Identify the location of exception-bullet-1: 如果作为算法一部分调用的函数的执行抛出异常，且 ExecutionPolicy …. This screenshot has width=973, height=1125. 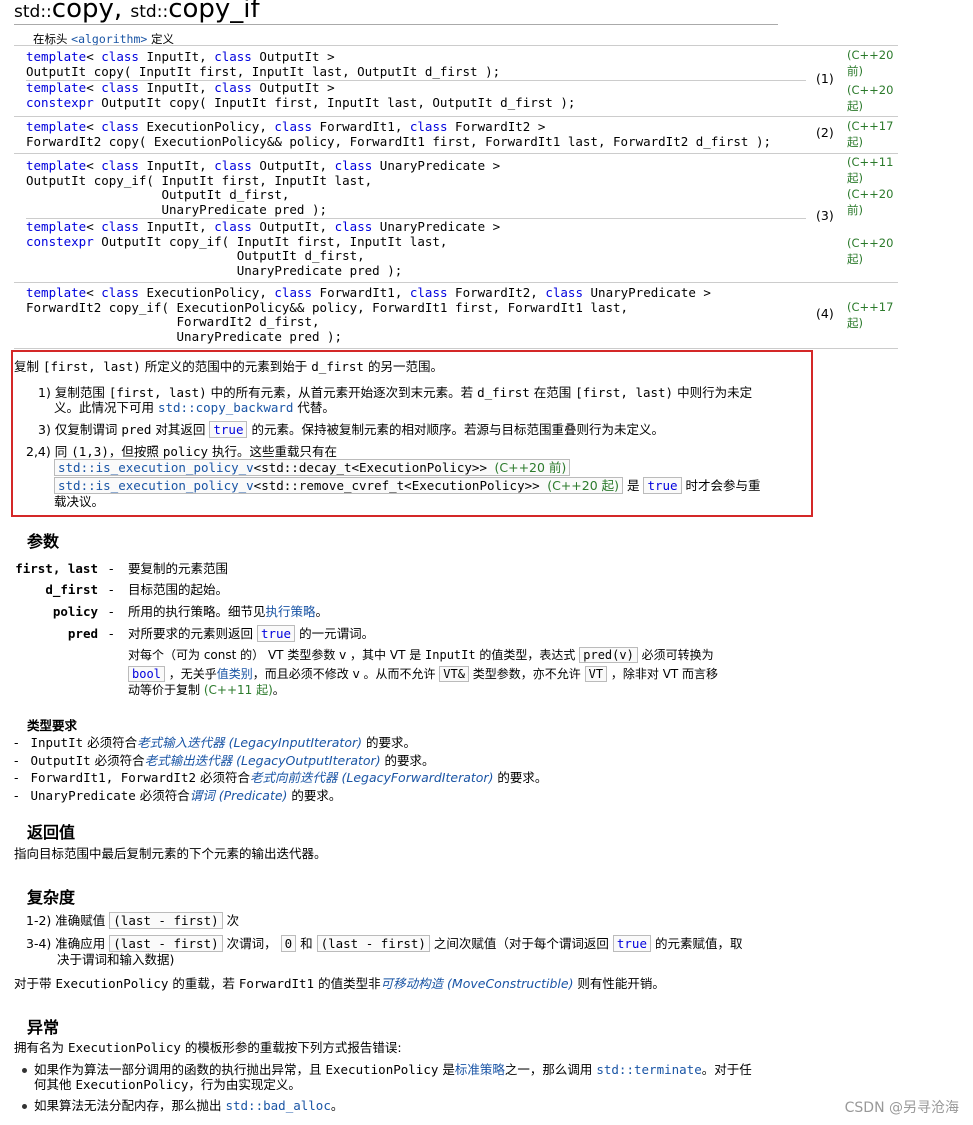
(393, 1069).